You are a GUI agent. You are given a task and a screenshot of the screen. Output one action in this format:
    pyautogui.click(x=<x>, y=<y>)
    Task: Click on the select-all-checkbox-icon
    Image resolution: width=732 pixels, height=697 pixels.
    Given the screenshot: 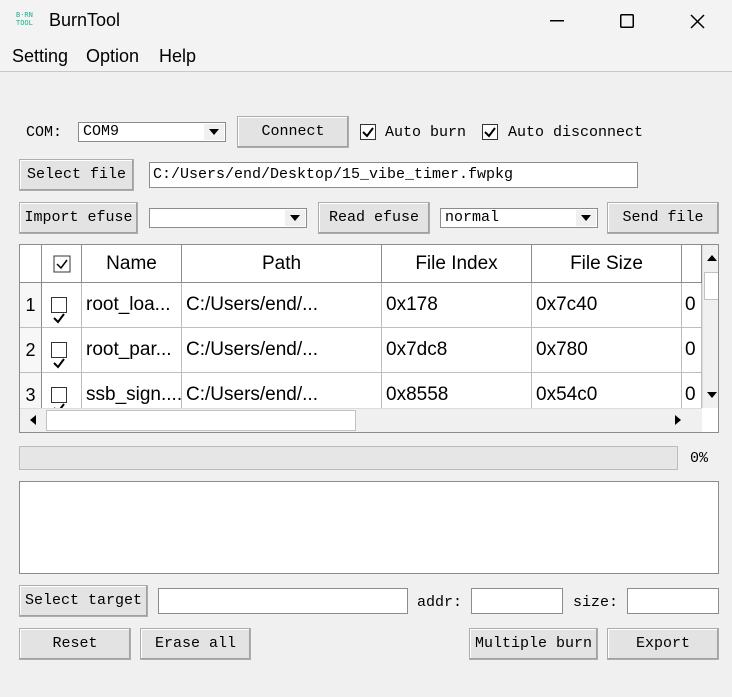 What is the action you would take?
    pyautogui.click(x=61, y=264)
    